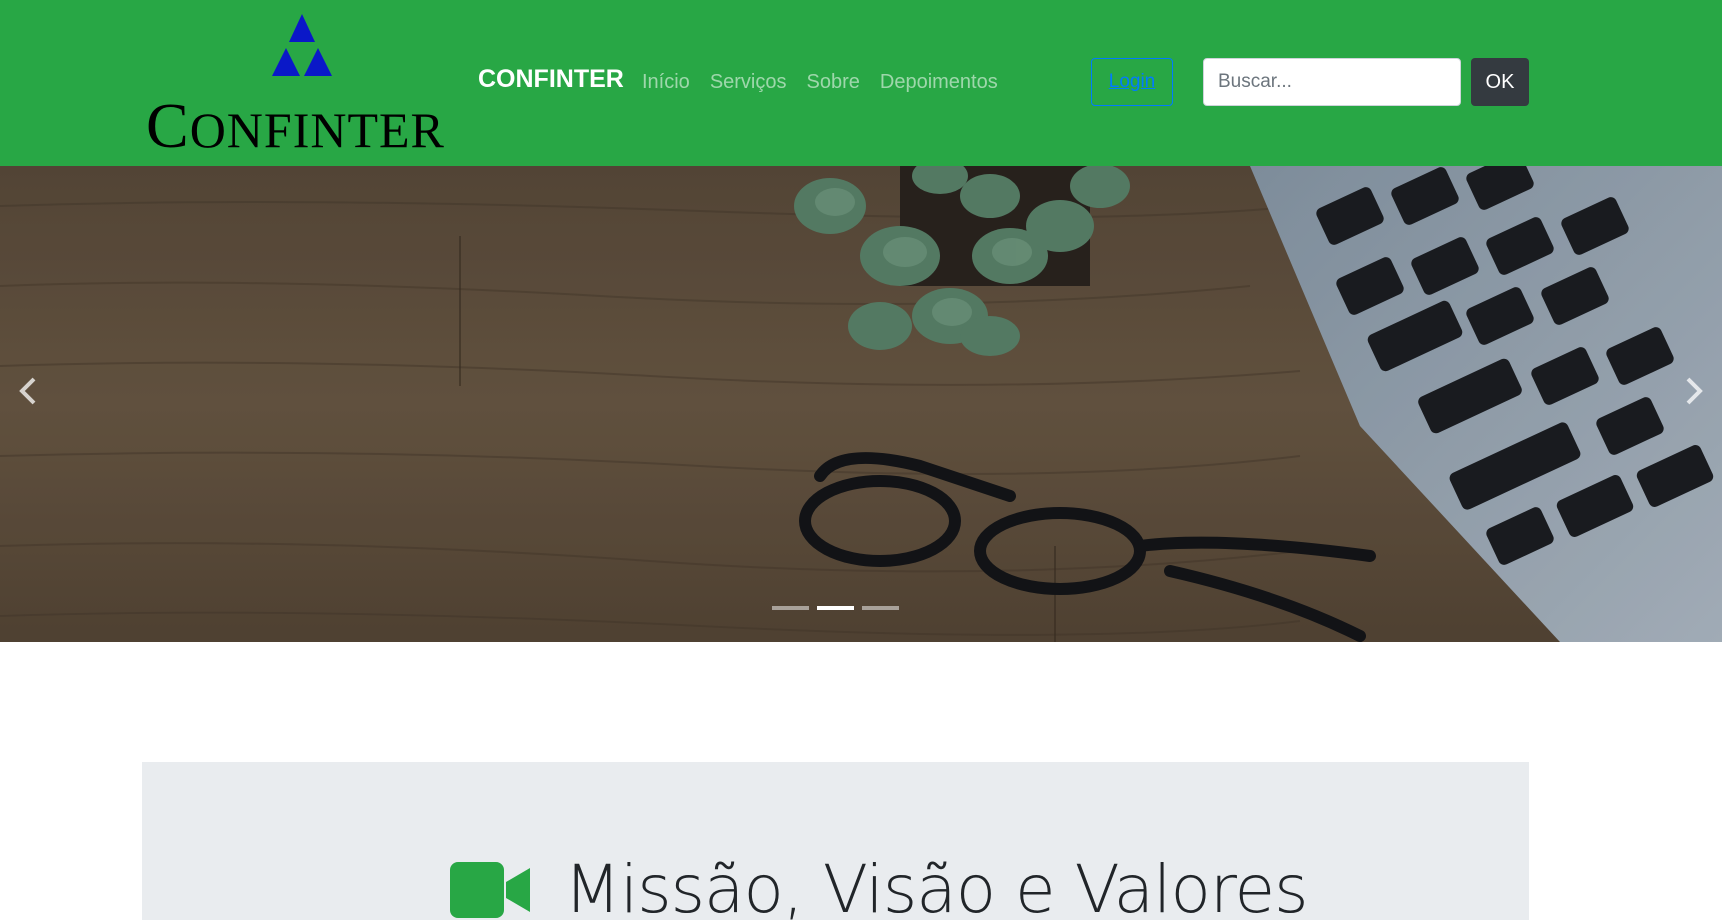  What do you see at coordinates (301, 85) in the screenshot?
I see `company-logo: CONFINTER` at bounding box center [301, 85].